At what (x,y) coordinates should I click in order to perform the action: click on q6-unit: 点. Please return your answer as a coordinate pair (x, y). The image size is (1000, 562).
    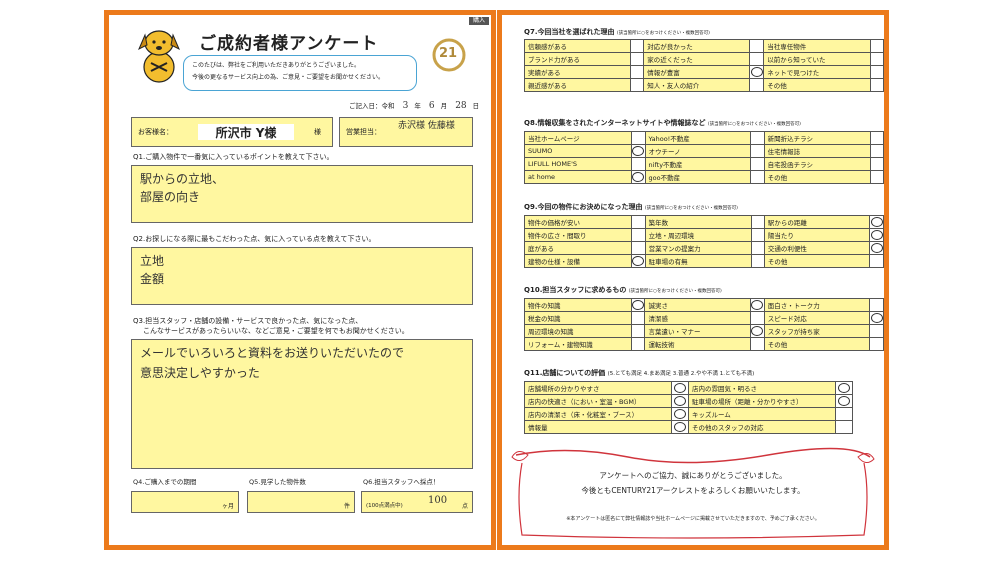
    Looking at the image, I should click on (464, 506).